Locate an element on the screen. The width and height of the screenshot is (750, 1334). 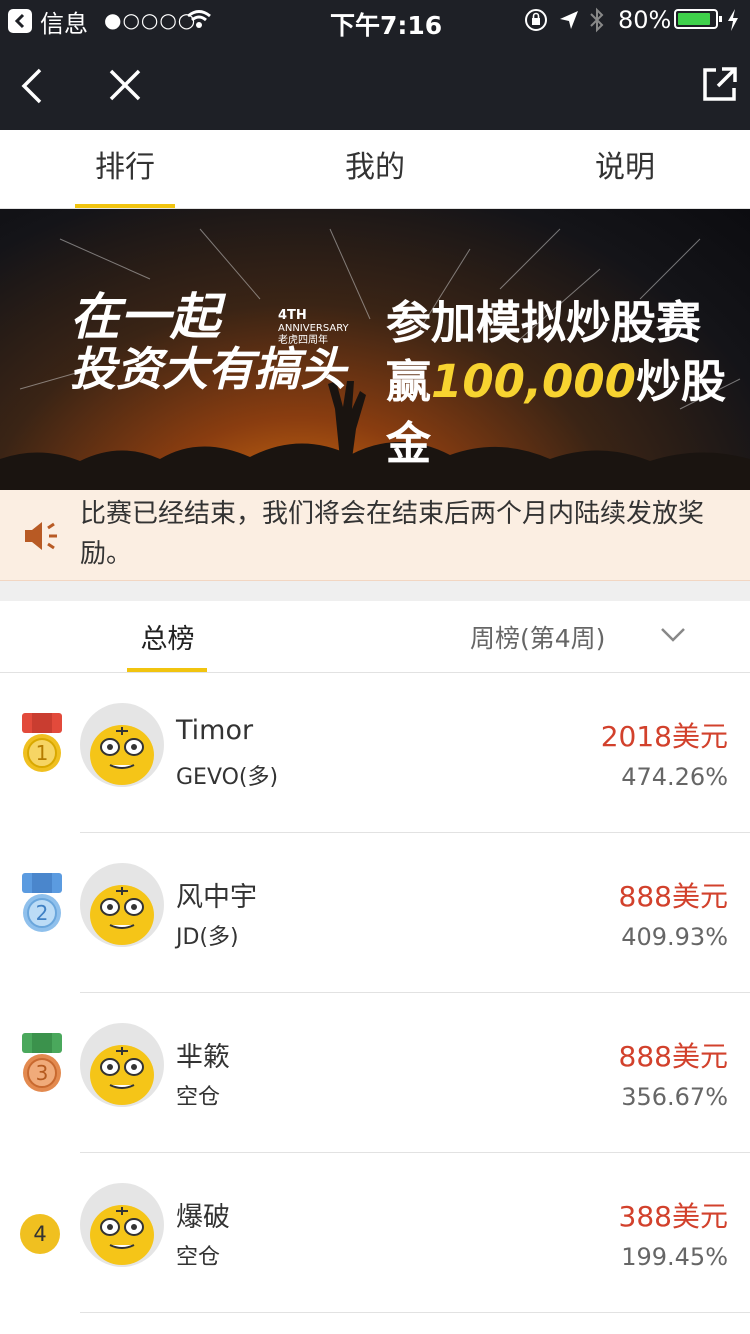
bronze-medal-icon: 3 is located at coordinates (42, 1064).